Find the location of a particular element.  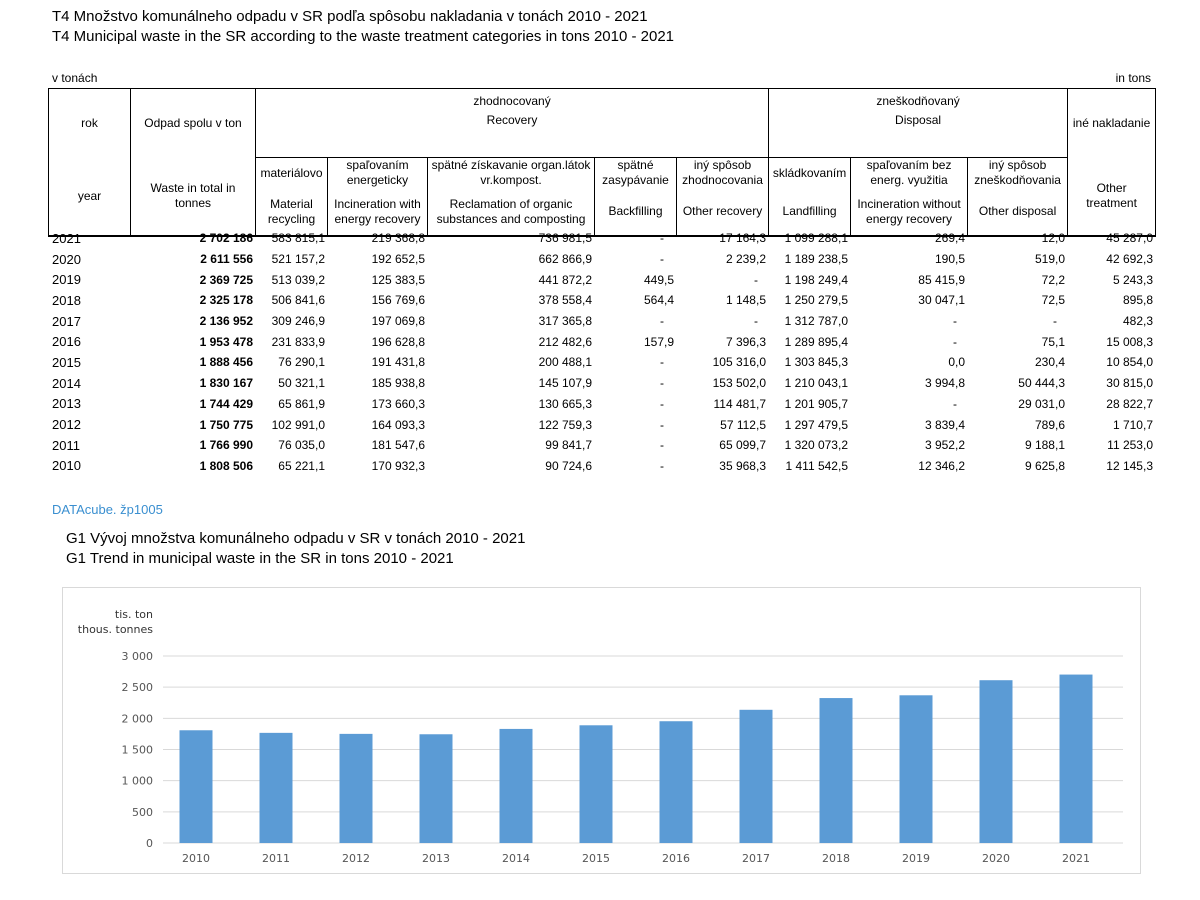

y-tick-label: 500 is located at coordinates (142, 812).